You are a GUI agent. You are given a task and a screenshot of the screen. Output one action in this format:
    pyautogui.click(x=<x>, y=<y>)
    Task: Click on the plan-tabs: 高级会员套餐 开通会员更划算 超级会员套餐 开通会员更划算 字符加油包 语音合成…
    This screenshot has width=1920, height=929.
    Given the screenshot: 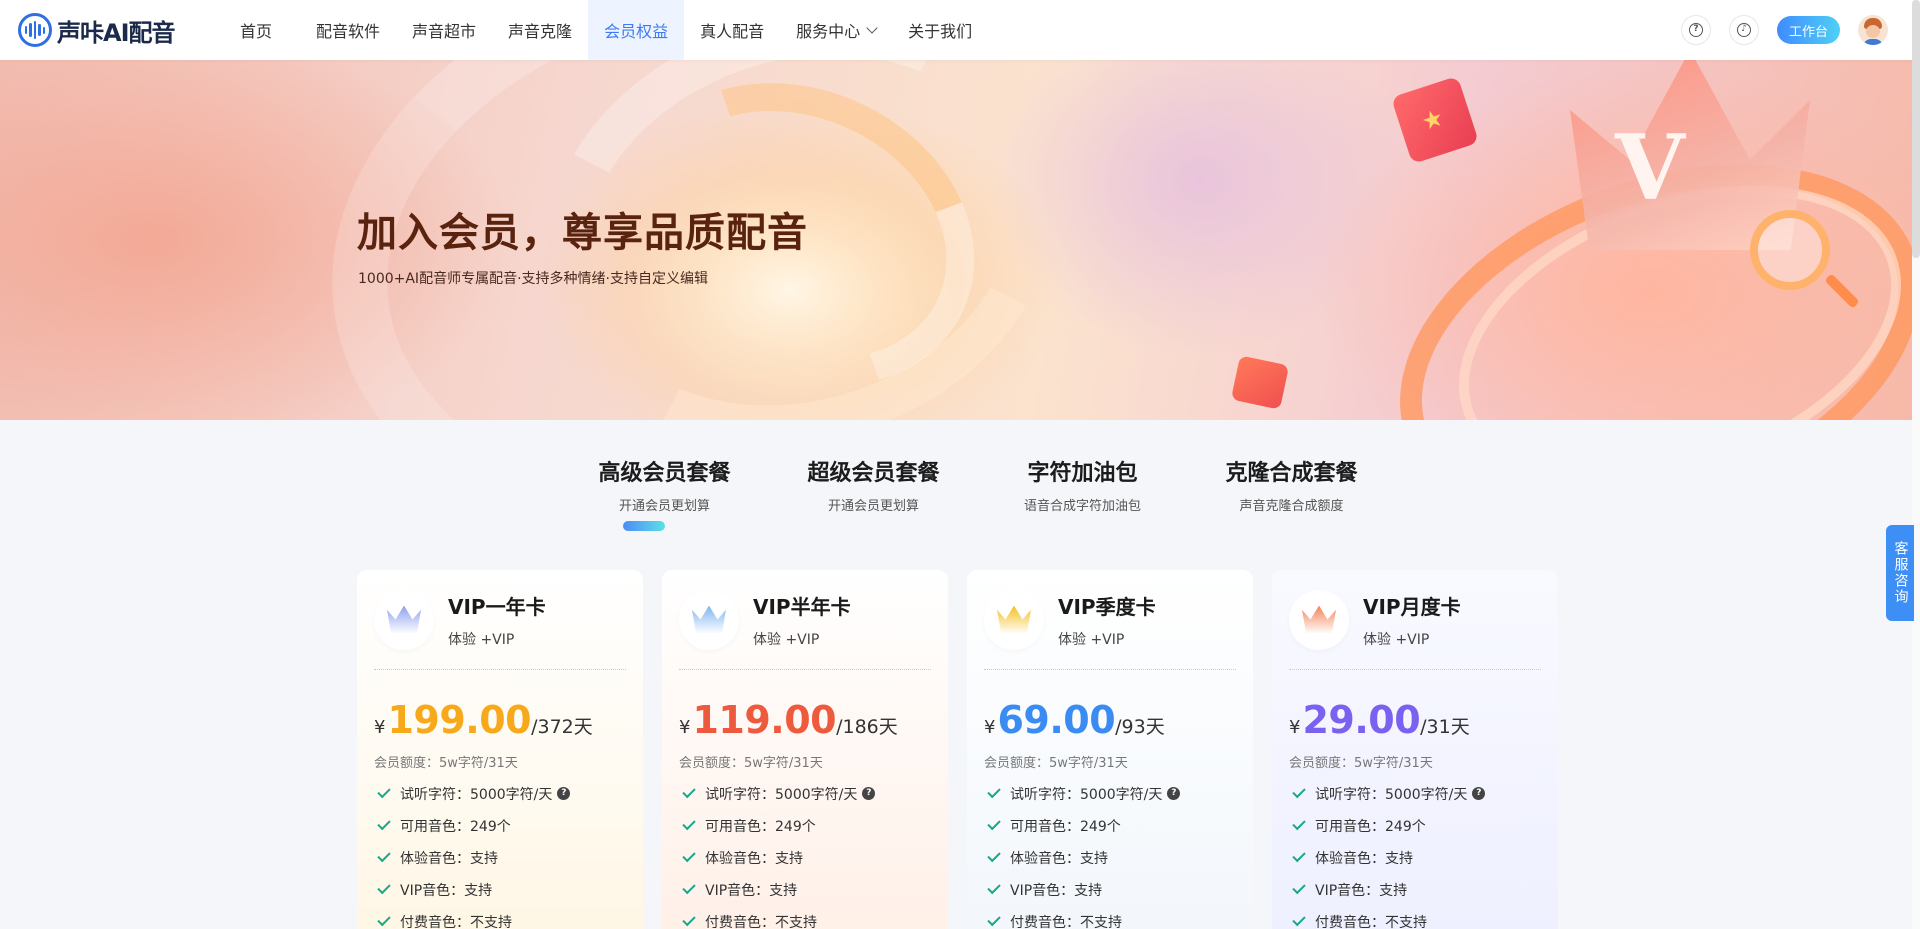 What is the action you would take?
    pyautogui.click(x=978, y=493)
    